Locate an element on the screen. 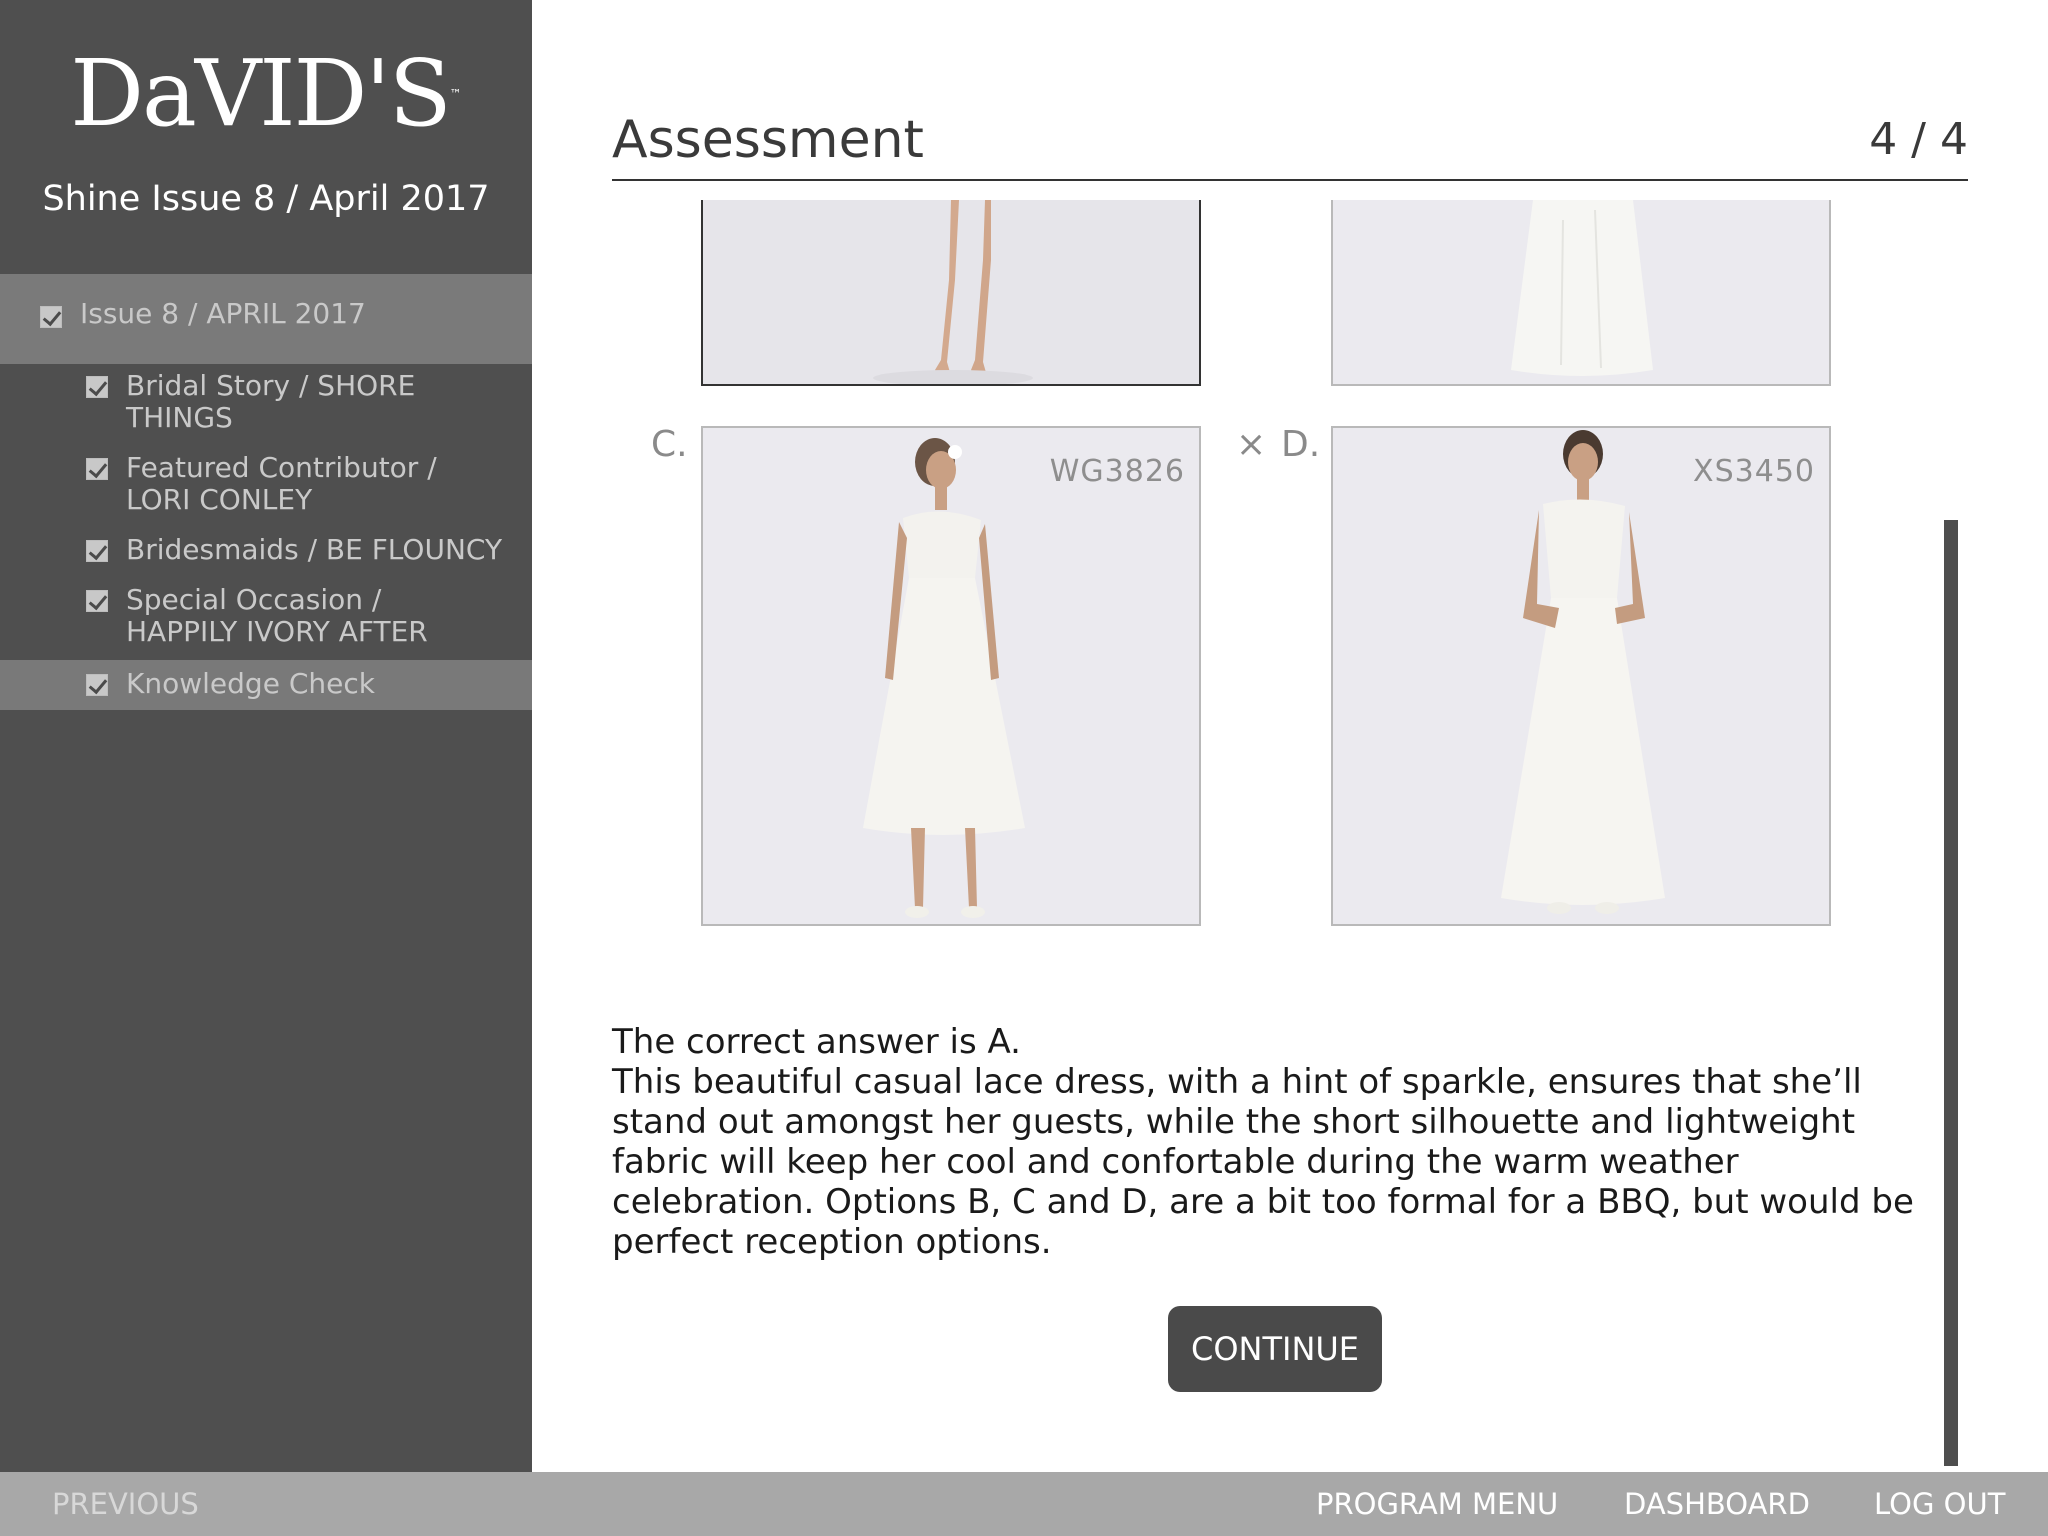 This screenshot has width=2048, height=1536. correct-answer-line: The correct answer is A. is located at coordinates (816, 1042).